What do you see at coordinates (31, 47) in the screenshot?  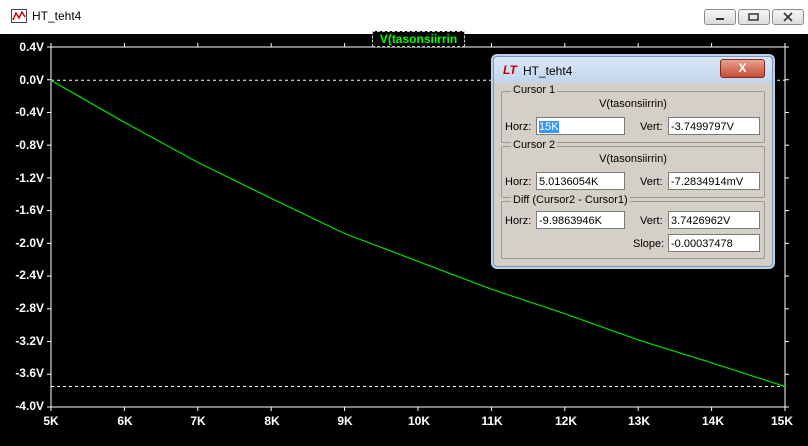 I see `y-tick-label: 0.4V` at bounding box center [31, 47].